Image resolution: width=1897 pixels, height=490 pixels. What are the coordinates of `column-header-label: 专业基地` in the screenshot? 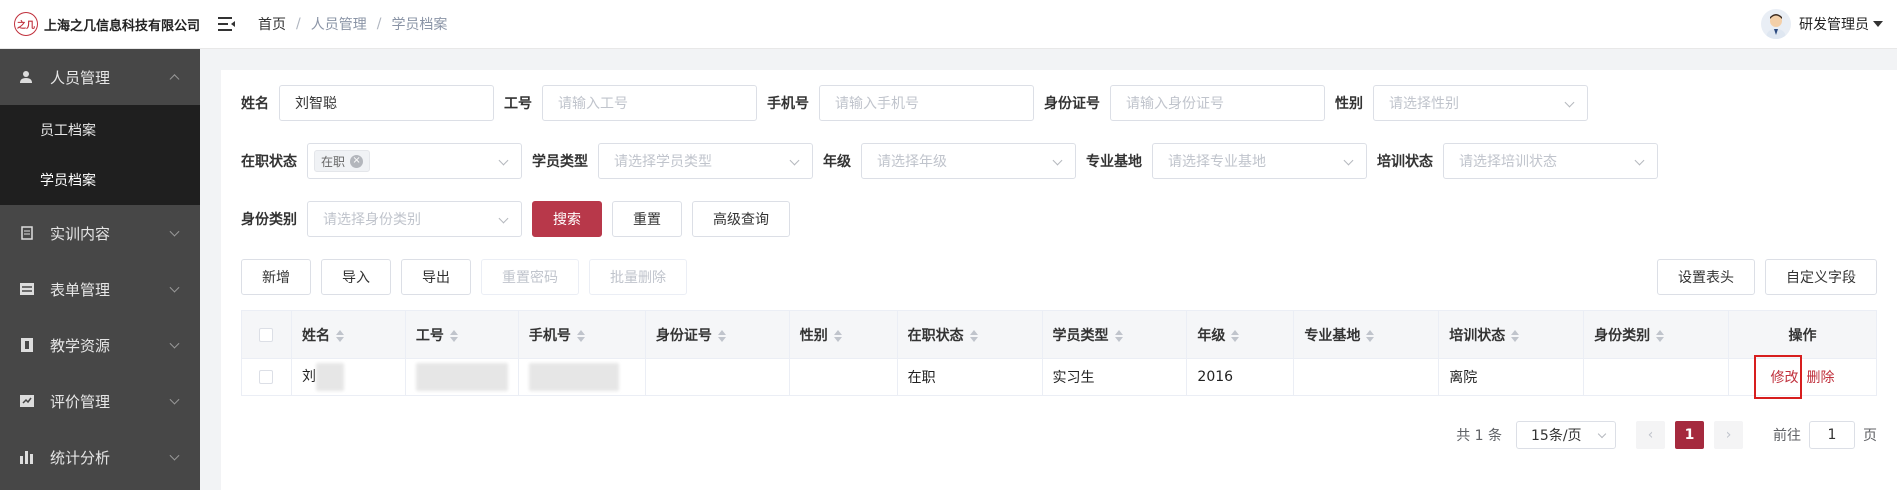 It's located at (1332, 335).